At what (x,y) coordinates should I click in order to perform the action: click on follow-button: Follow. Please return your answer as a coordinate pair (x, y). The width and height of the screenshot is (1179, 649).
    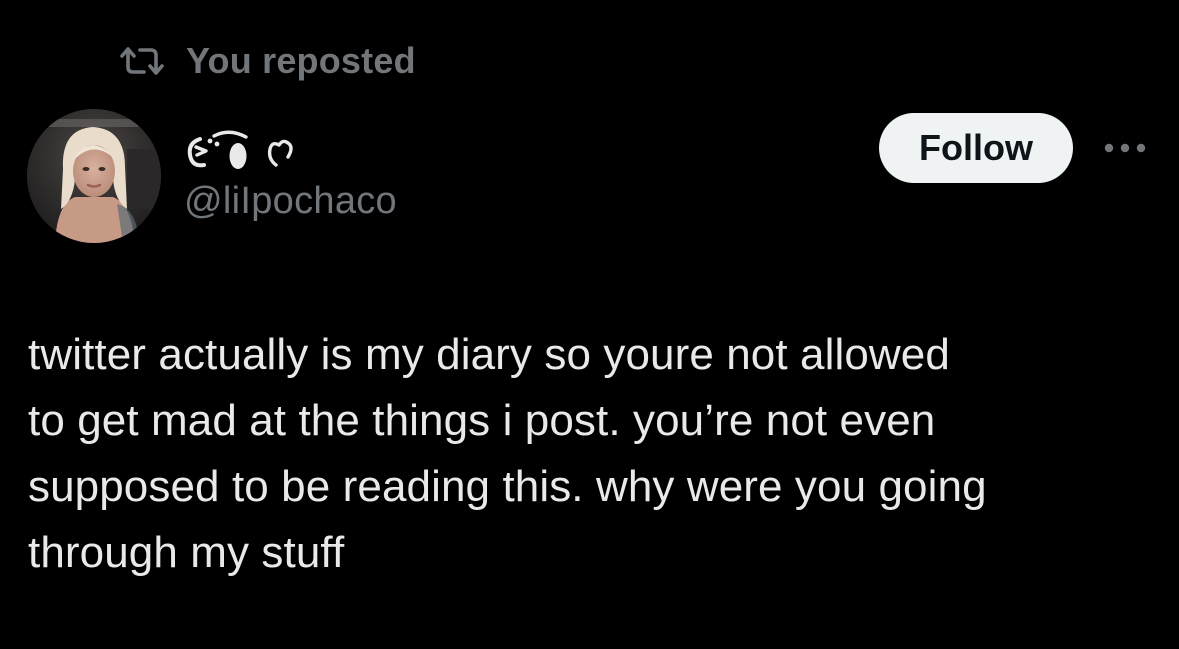
    Looking at the image, I should click on (976, 148).